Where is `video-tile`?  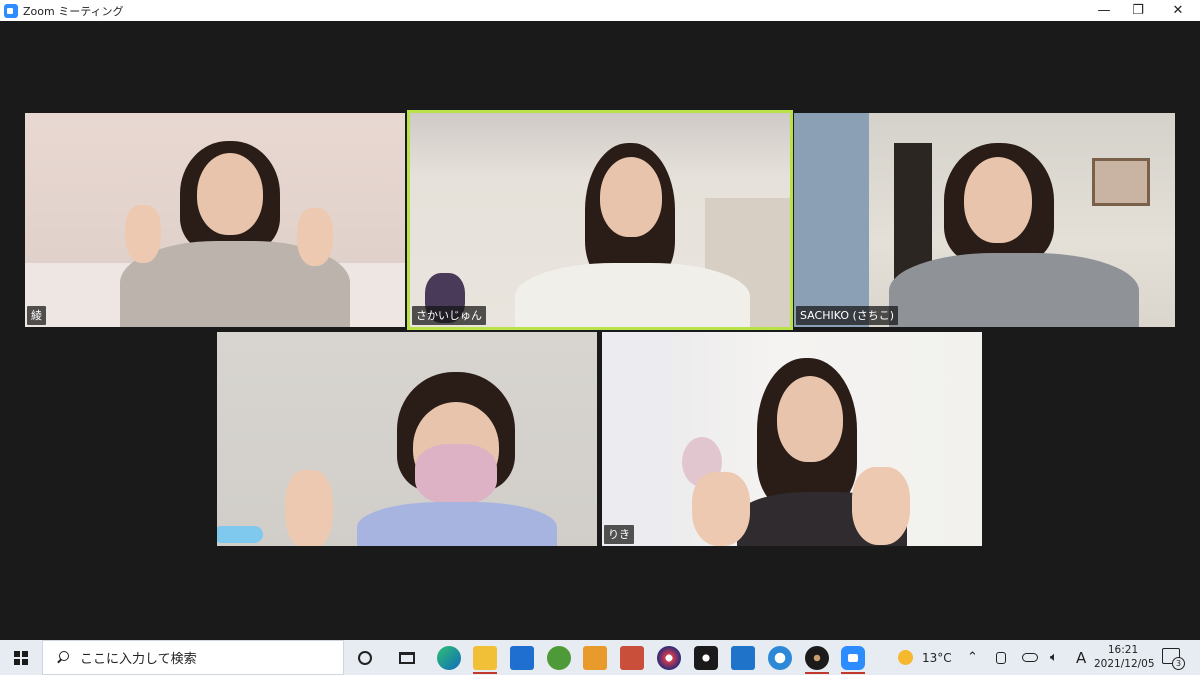
video-tile is located at coordinates (407, 439).